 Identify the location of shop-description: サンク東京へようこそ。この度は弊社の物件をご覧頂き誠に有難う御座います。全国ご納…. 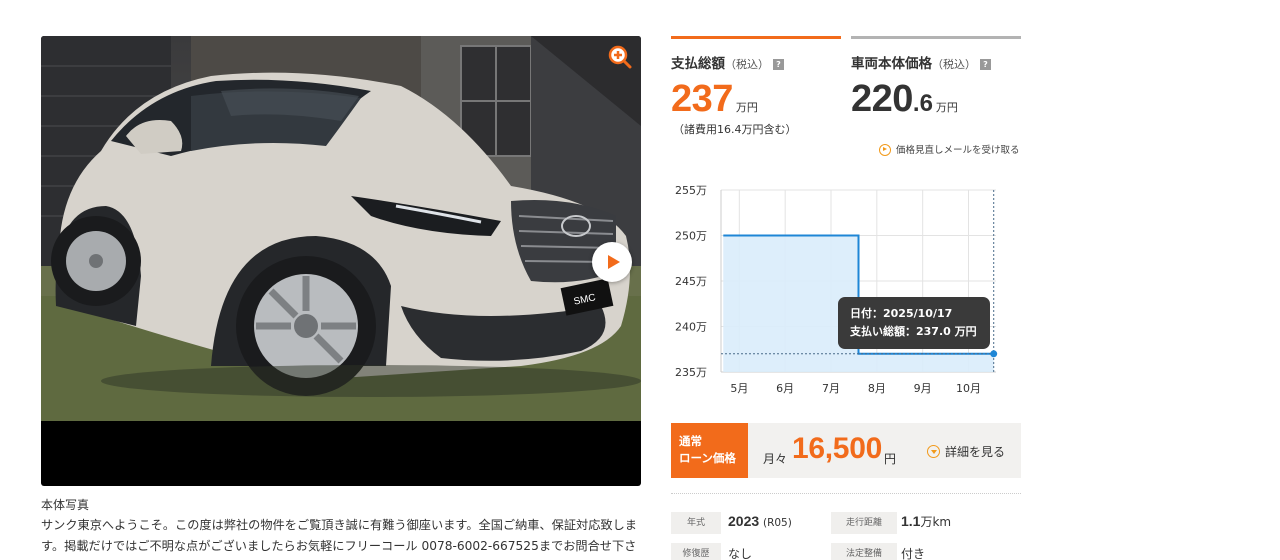
(339, 535).